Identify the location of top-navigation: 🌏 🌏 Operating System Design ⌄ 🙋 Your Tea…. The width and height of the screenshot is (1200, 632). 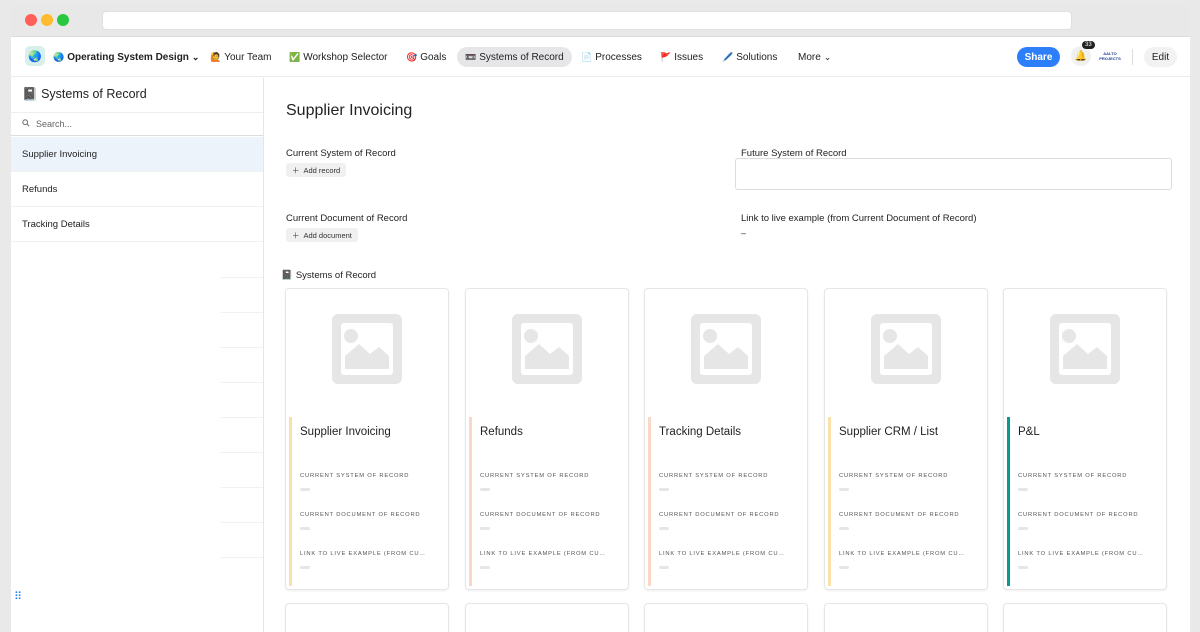
(600, 57).